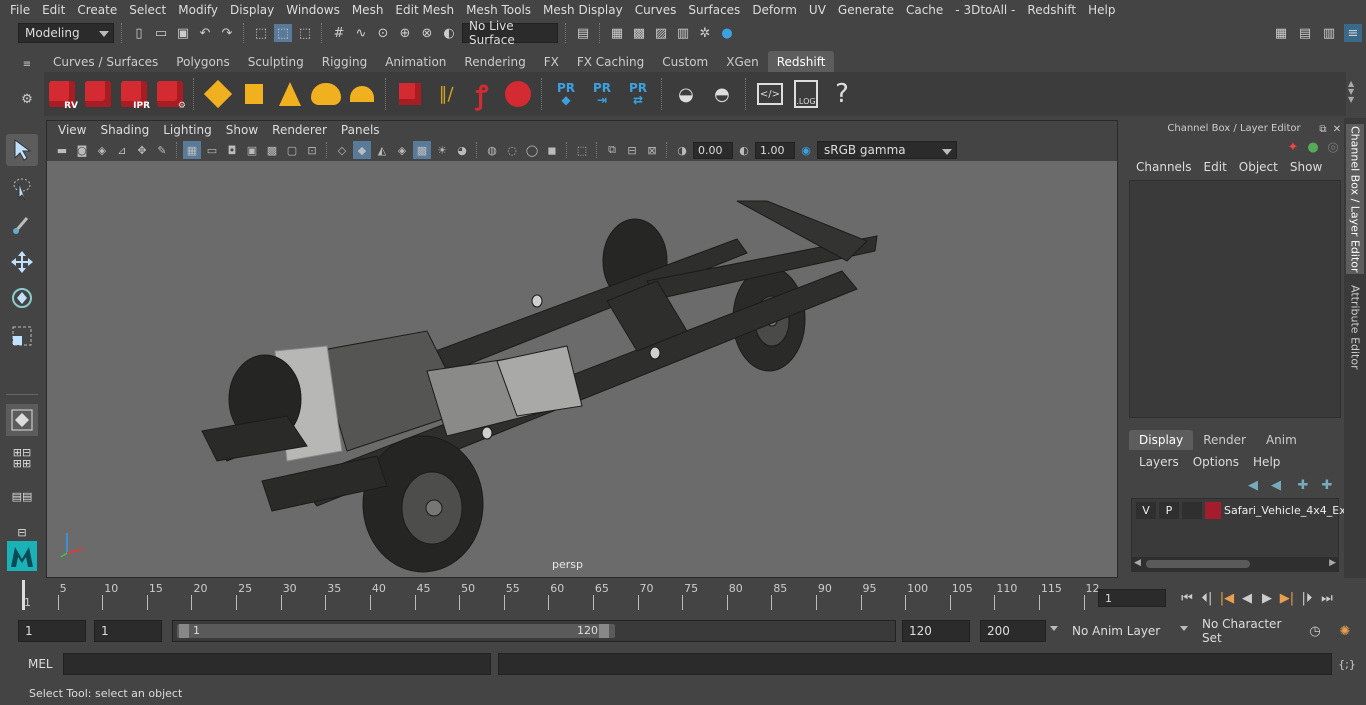  Describe the element at coordinates (1287, 598) in the screenshot. I see `step-forward-frame-icon: ▶|` at that location.